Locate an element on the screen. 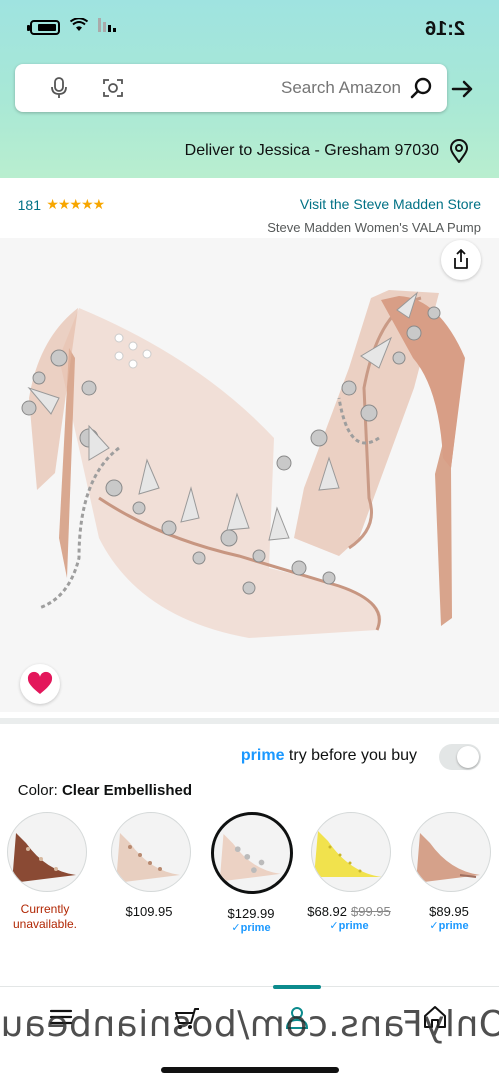 Image resolution: width=499 pixels, height=1080 pixels. color-selection-label: Color: Clear Embellished is located at coordinates (105, 790).